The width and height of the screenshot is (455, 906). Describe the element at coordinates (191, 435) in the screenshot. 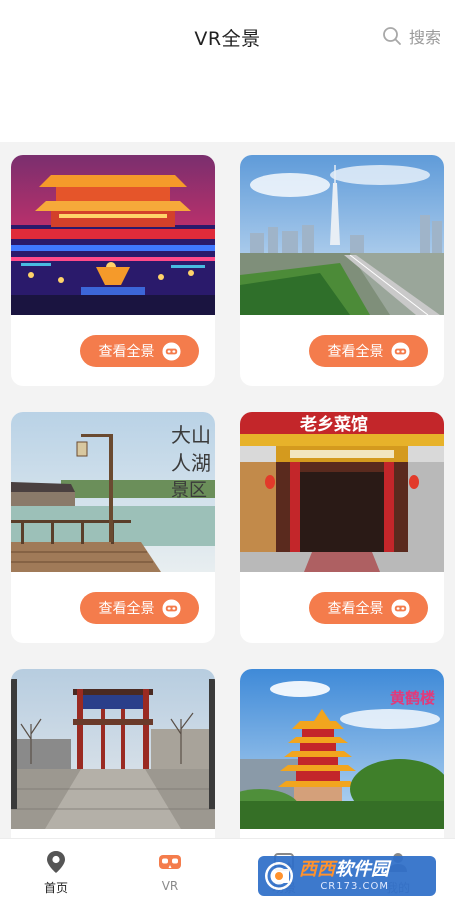

I see `svg-text: 大山` at that location.